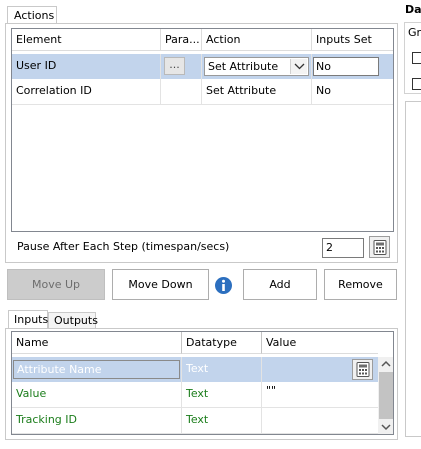 The height and width of the screenshot is (449, 421). I want to click on right-panel-title: Dat, so click(413, 9).